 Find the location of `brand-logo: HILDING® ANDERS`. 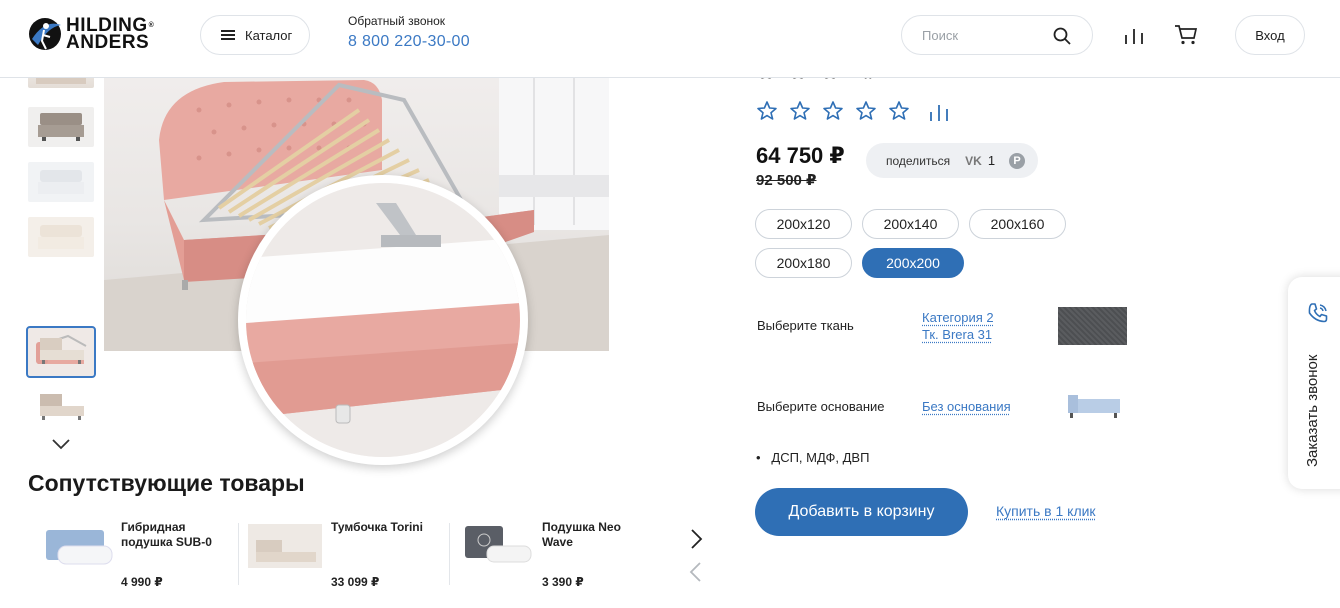

brand-logo: HILDING® ANDERS is located at coordinates (91, 34).